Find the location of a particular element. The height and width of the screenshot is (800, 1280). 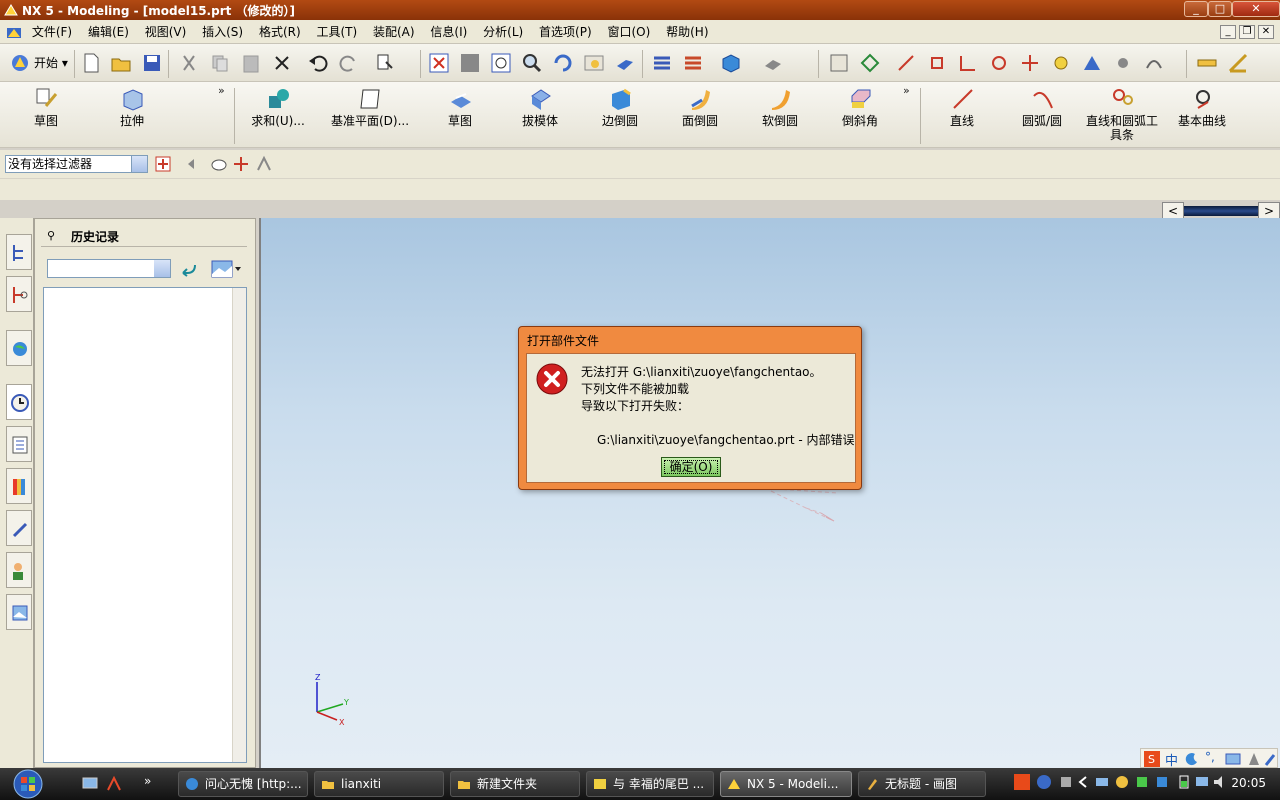

new-file-icon is located at coordinates (91, 63).